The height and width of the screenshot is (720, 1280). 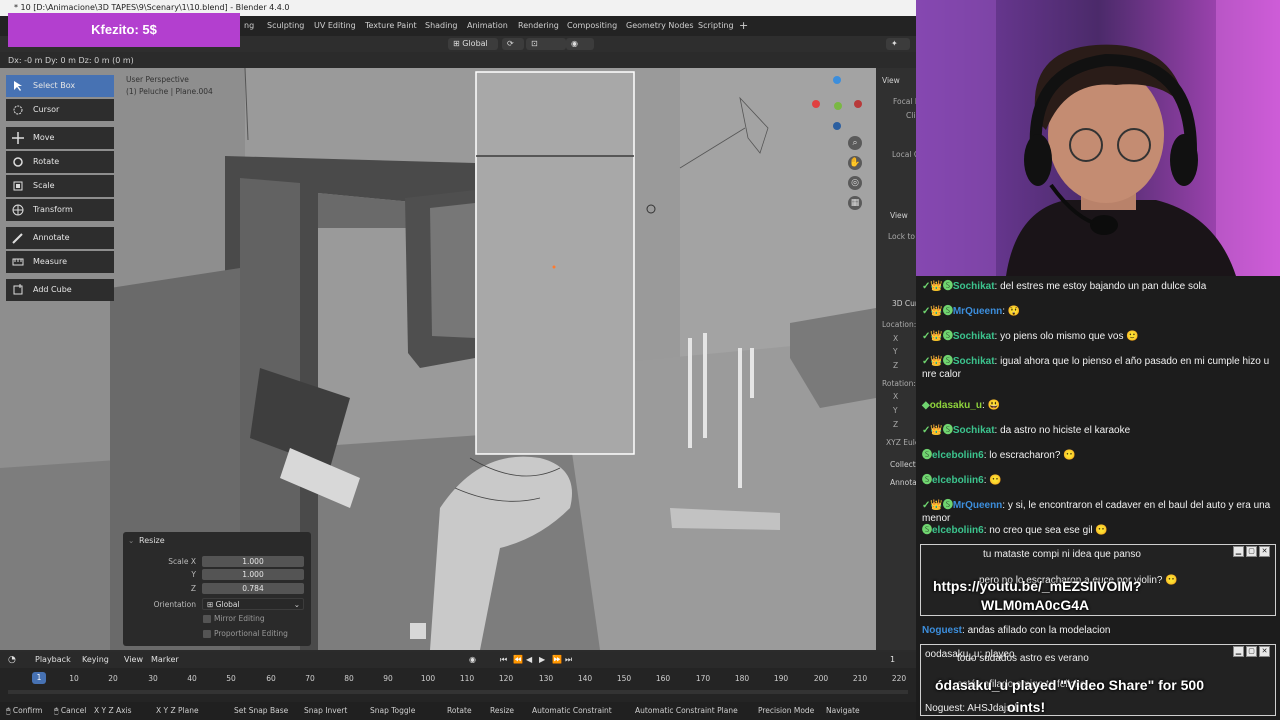 I want to click on collapse-chevron-icon: ⌄, so click(x=131, y=540).